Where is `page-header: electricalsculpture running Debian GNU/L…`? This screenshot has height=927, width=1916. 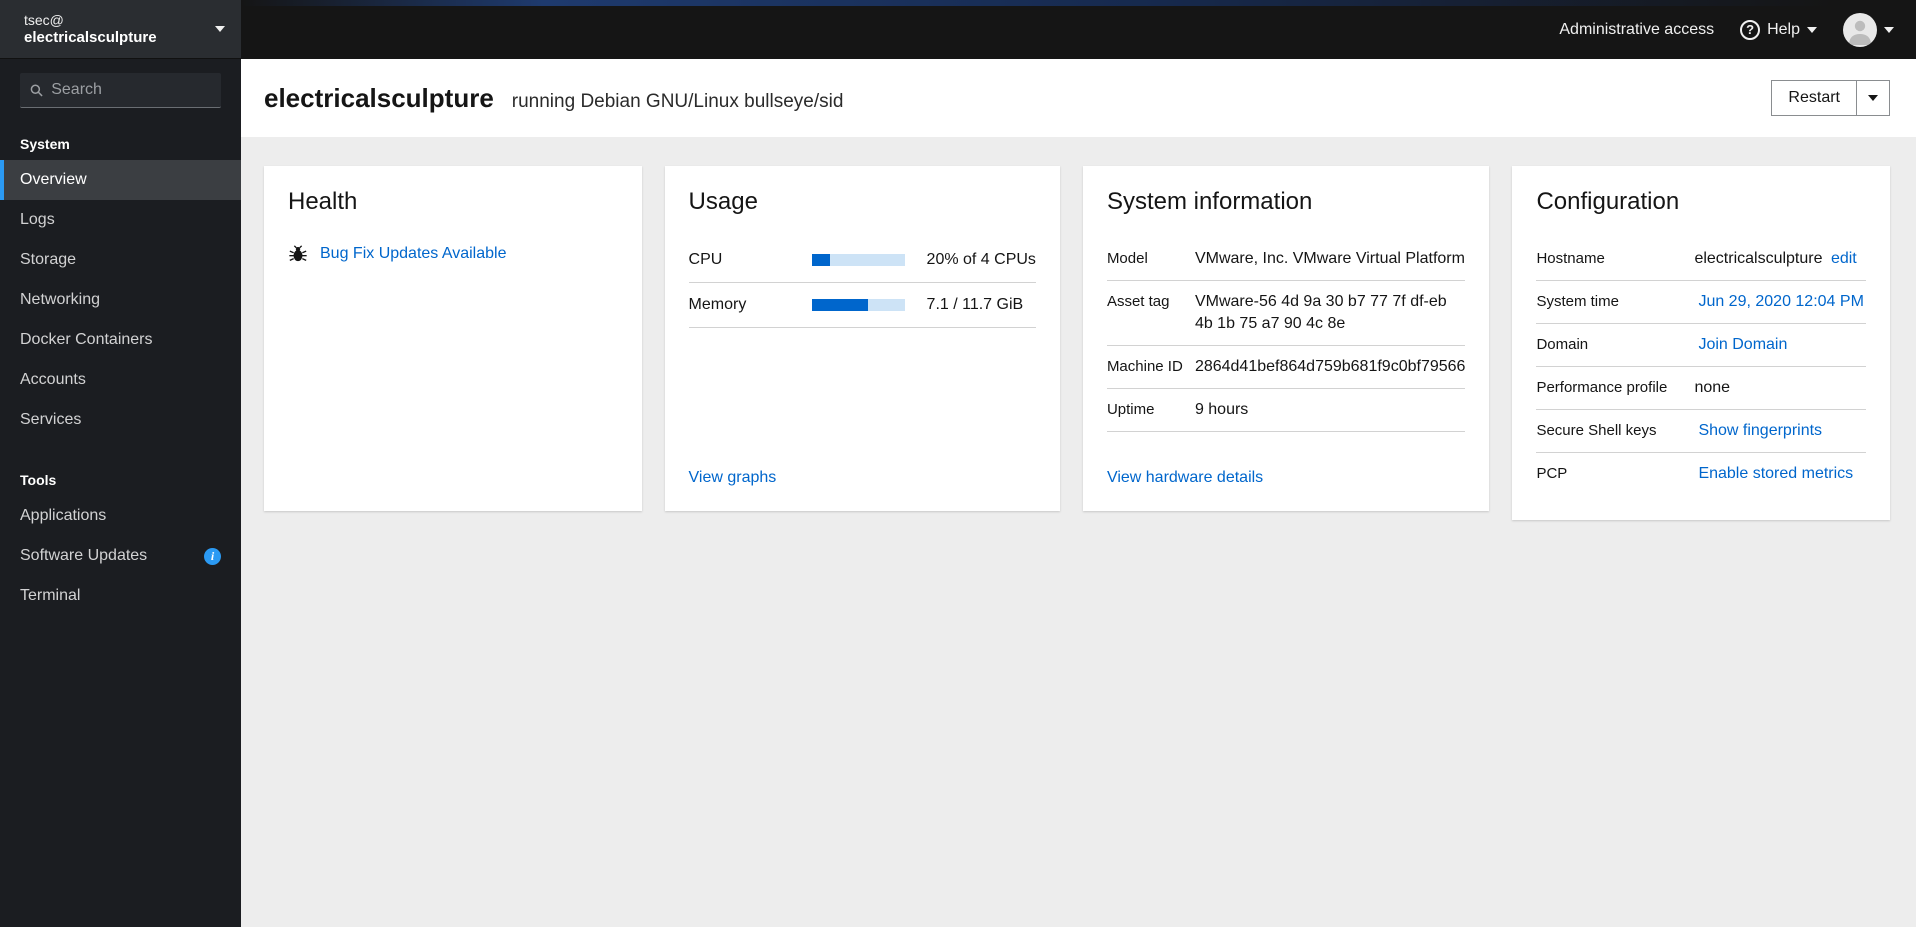 page-header: electricalsculpture running Debian GNU/L… is located at coordinates (1078, 98).